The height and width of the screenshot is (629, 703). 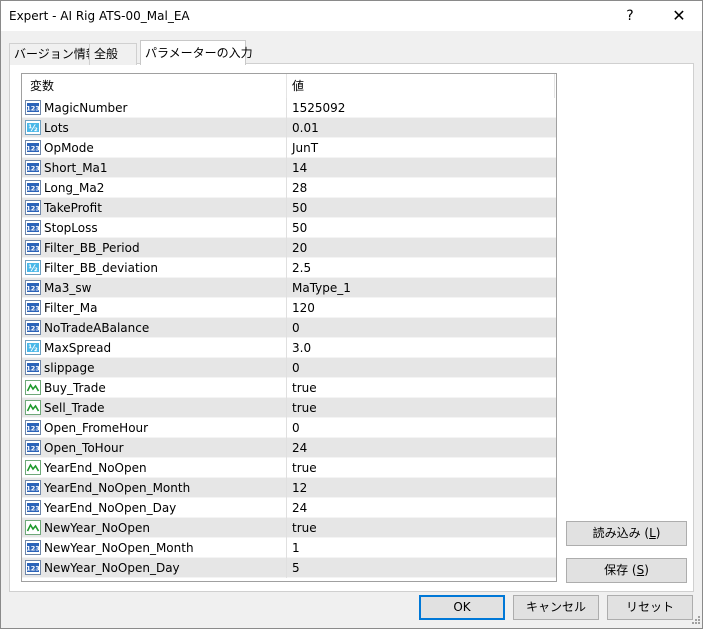 What do you see at coordinates (289, 148) in the screenshot?
I see `table-row: 123 OpMode JunT` at bounding box center [289, 148].